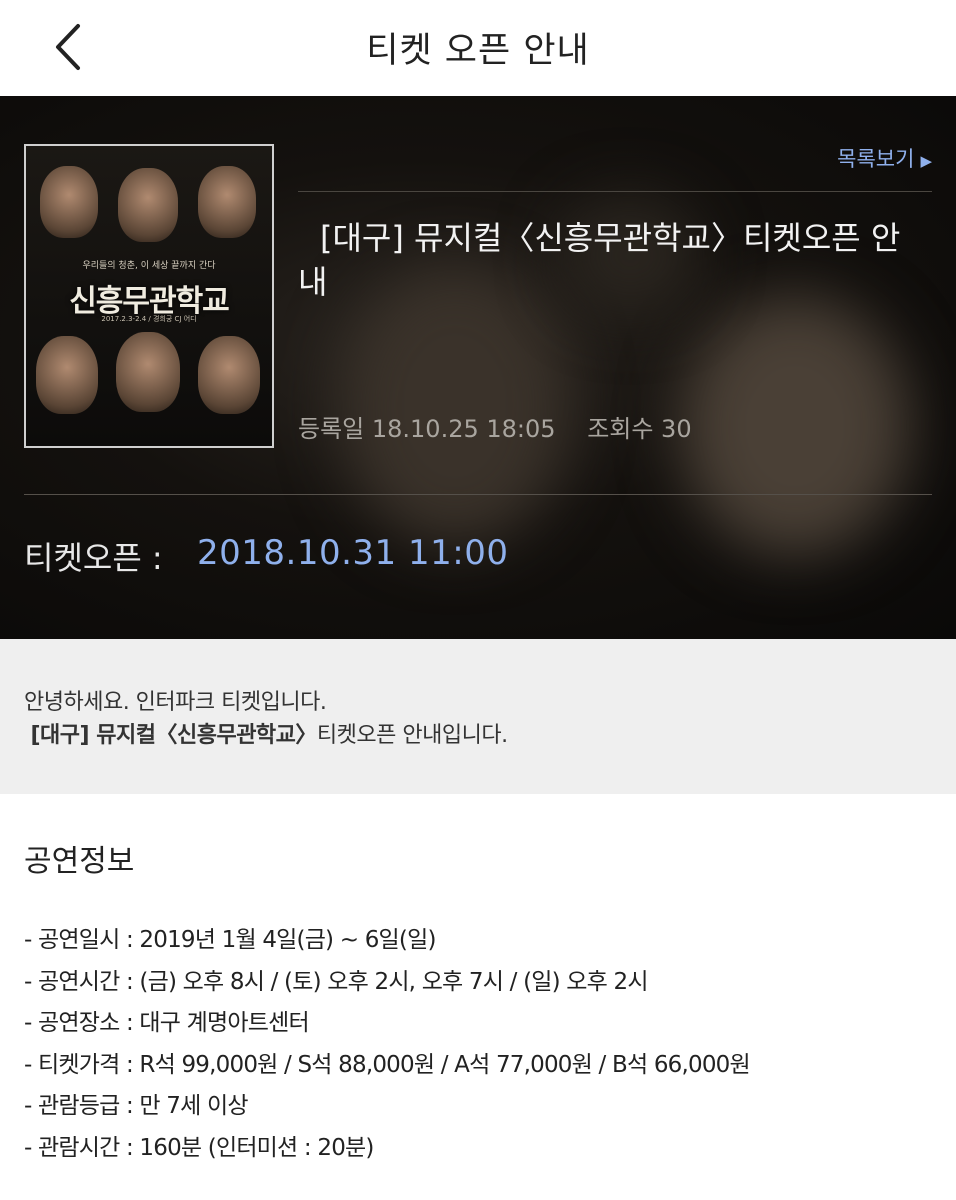 This screenshot has width=956, height=1200. What do you see at coordinates (175, 702) in the screenshot?
I see `greeting-line: 안녕하세요. 인터파크 티켓입니다.` at bounding box center [175, 702].